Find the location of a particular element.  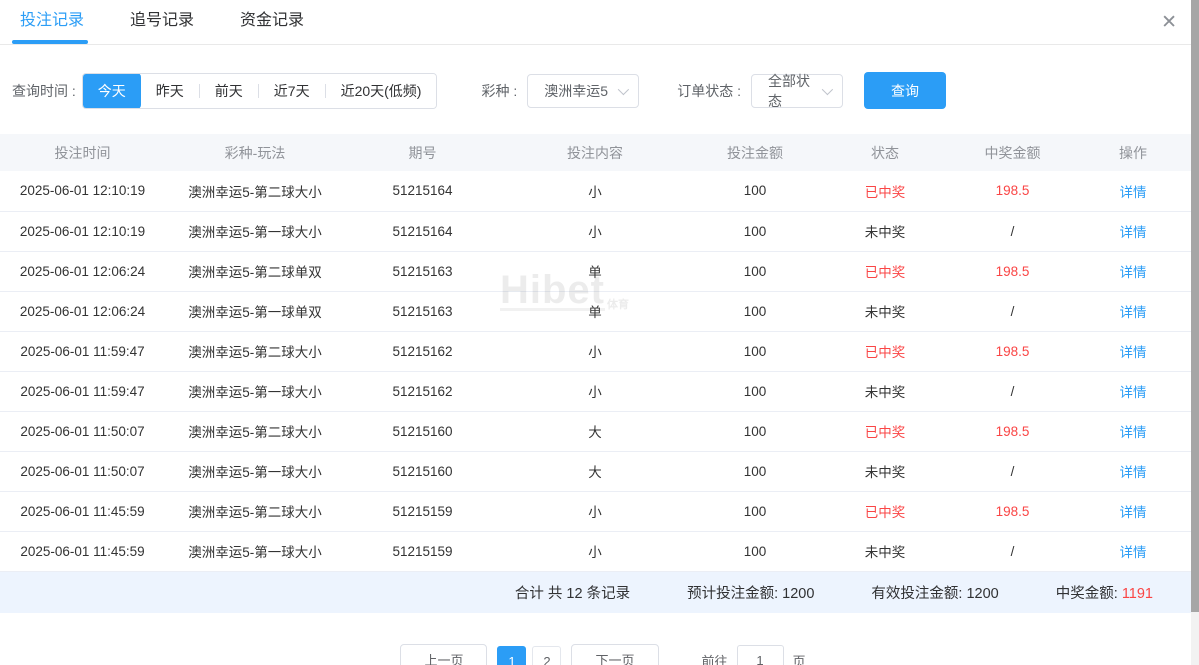

summary-total: 合计 共 12 条记录 is located at coordinates (572, 593).